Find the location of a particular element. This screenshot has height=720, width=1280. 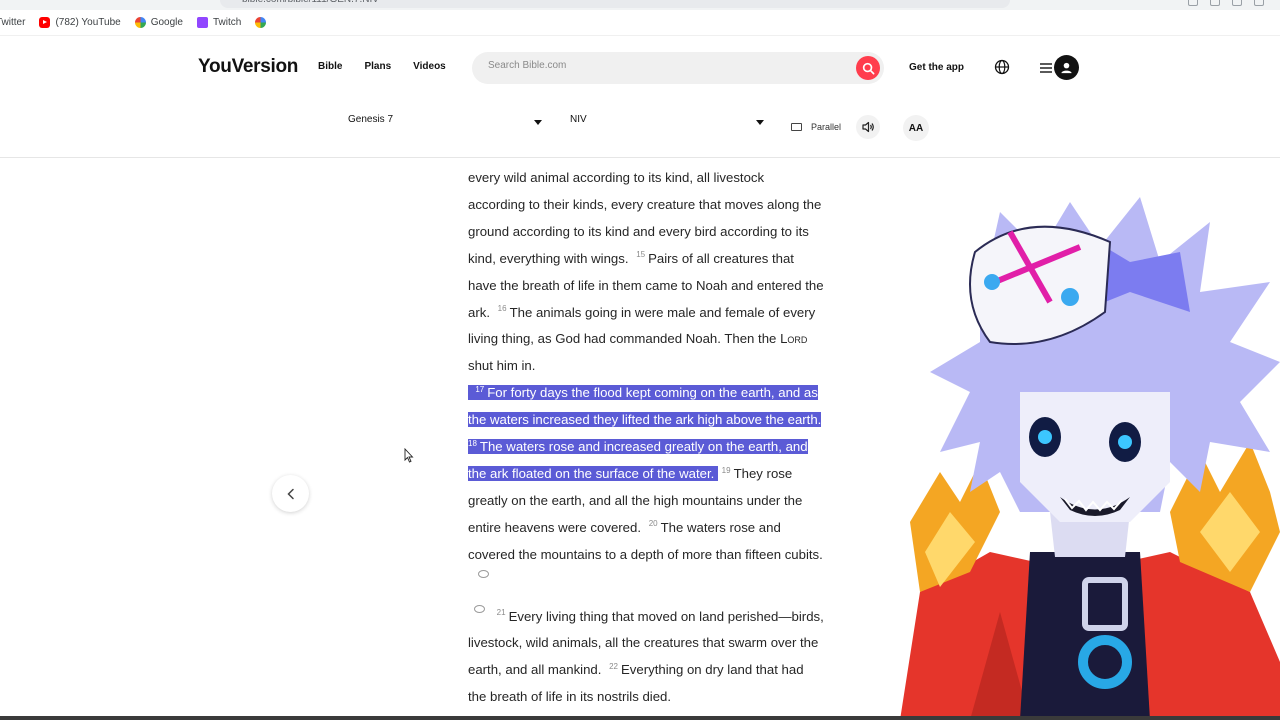

parallel-label: Parallel is located at coordinates (826, 127).